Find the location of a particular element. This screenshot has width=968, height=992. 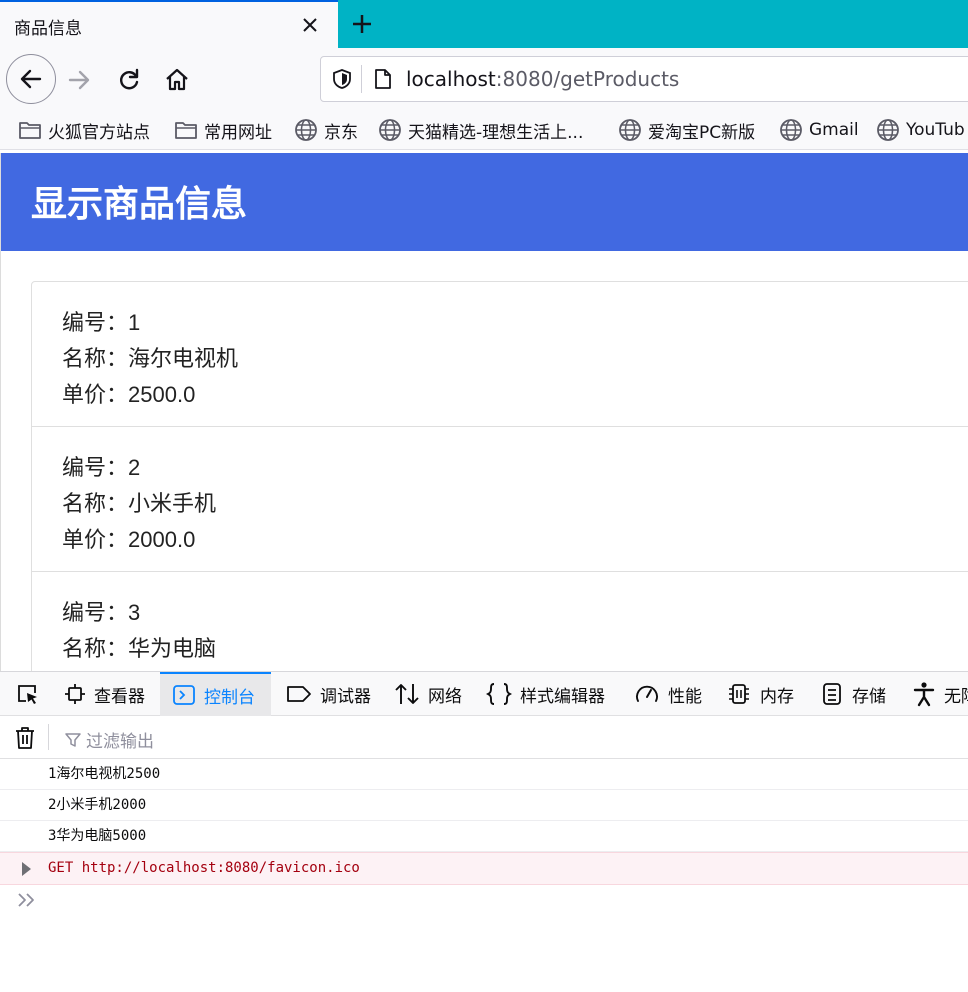

list-item: 编号：3 名称：华为电脑 单价： is located at coordinates (500, 621).